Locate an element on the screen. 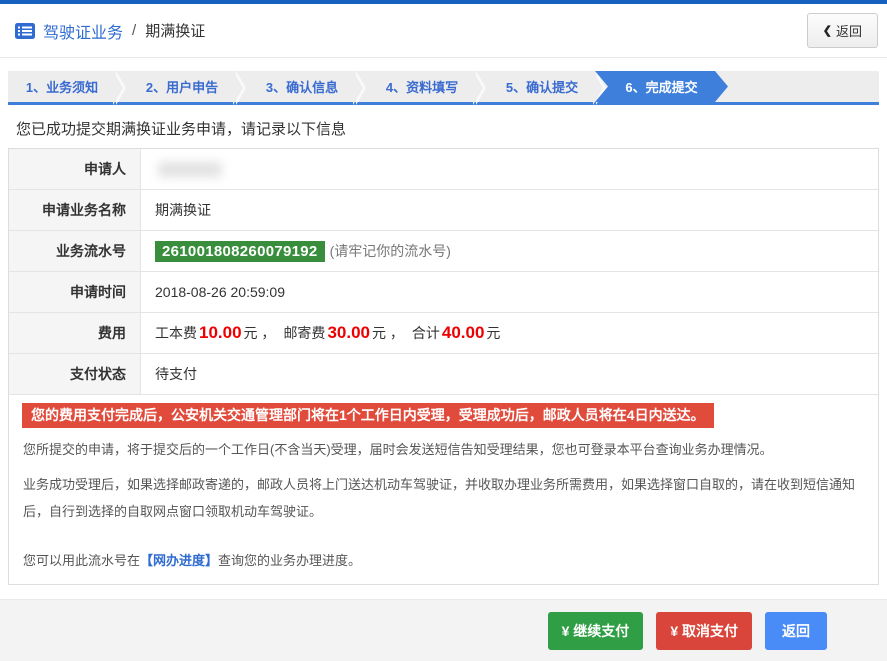 The image size is (887, 661). row-label: 申请时间 is located at coordinates (75, 292).